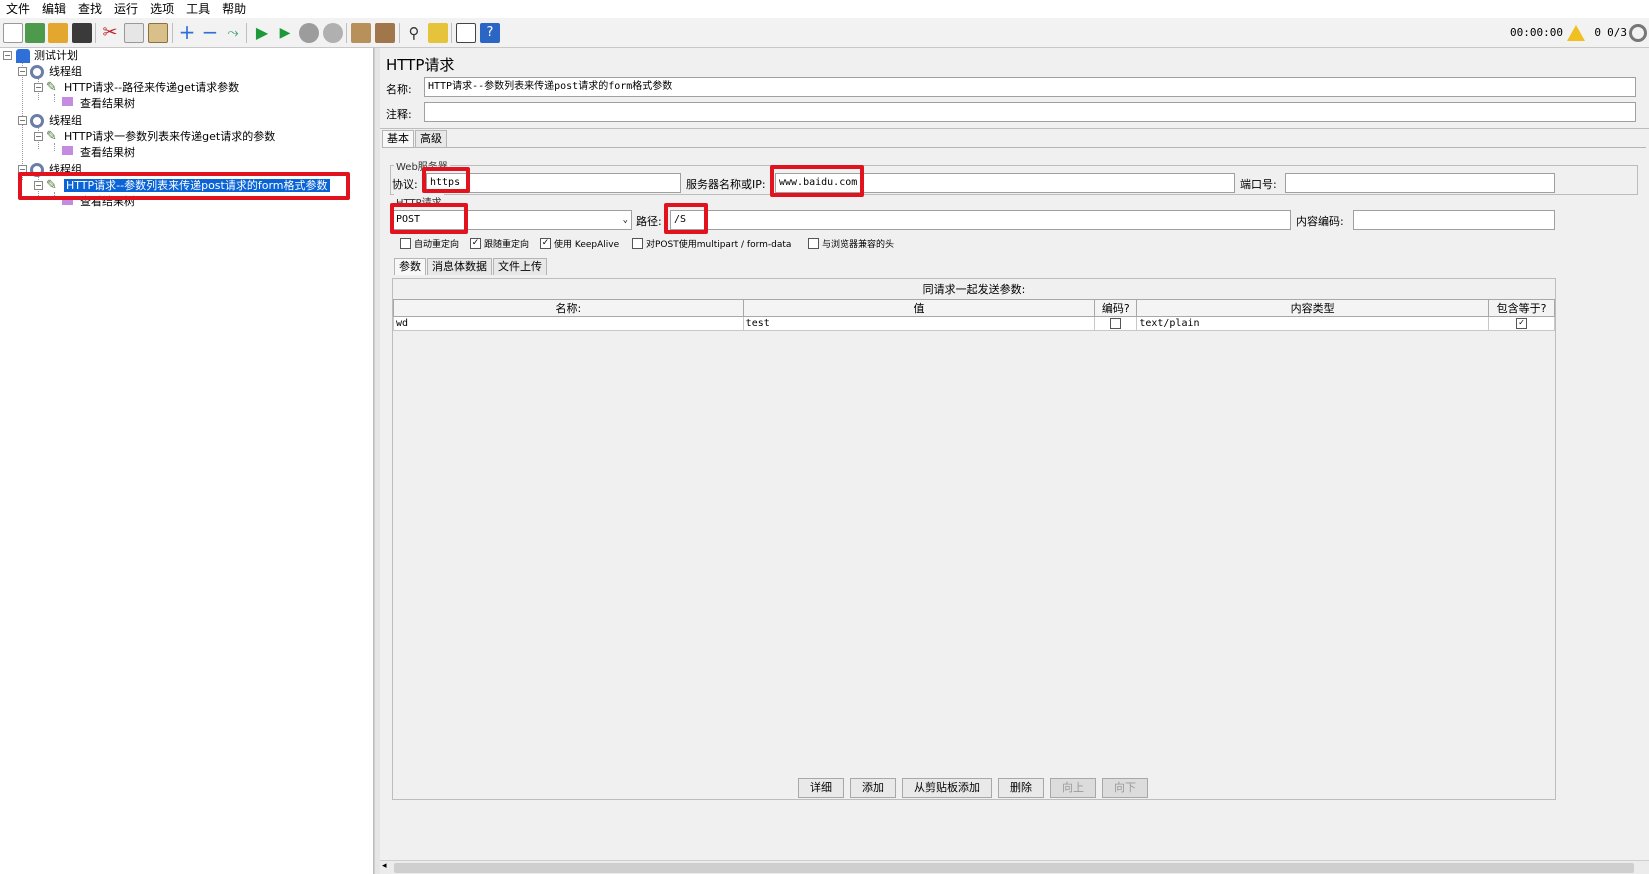 The image size is (1649, 874). Describe the element at coordinates (553, 183) in the screenshot. I see `protocol-field: https` at that location.